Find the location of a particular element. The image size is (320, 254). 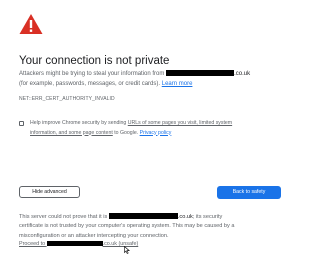

privacy-policy-link: Privacy policy is located at coordinates (156, 133).